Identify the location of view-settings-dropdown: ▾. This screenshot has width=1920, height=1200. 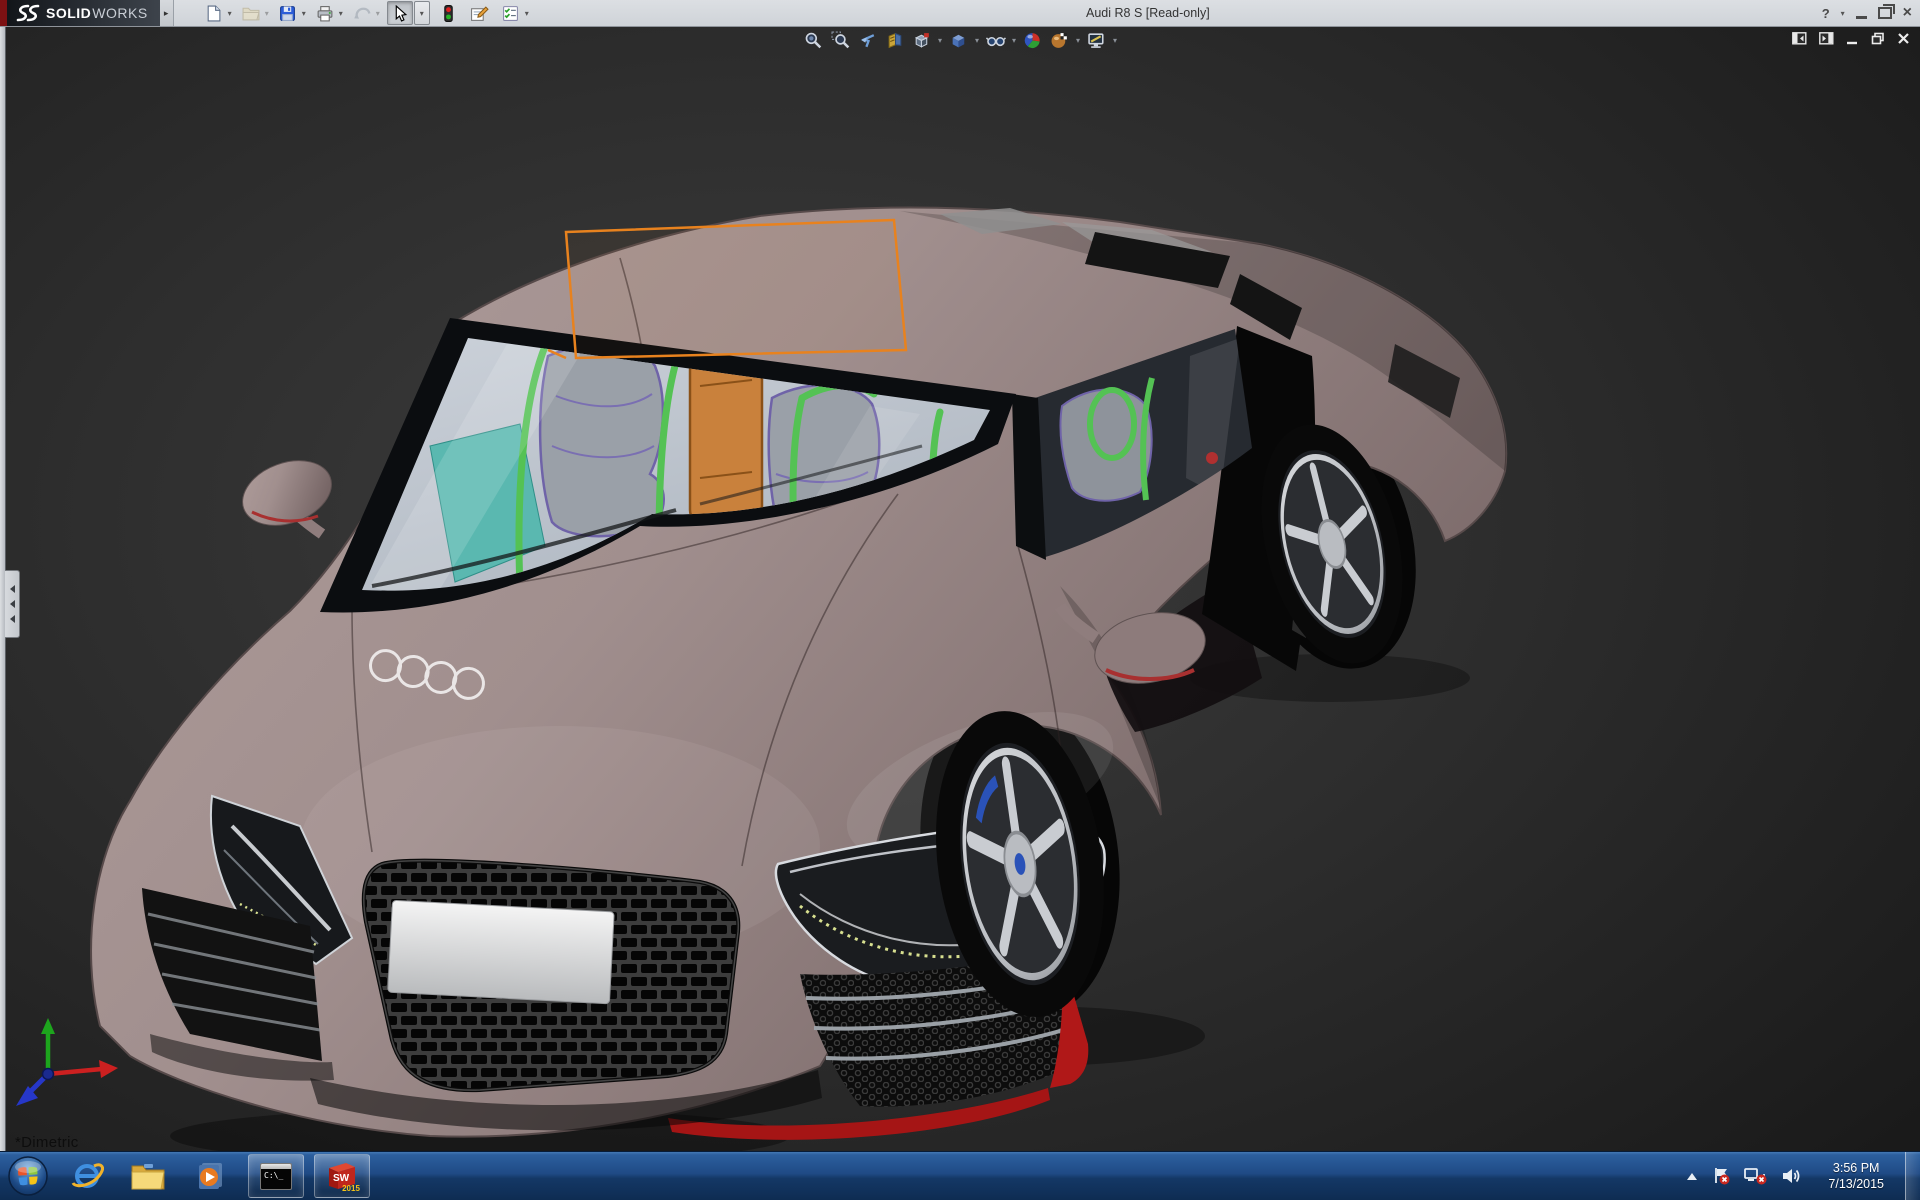
(1115, 40).